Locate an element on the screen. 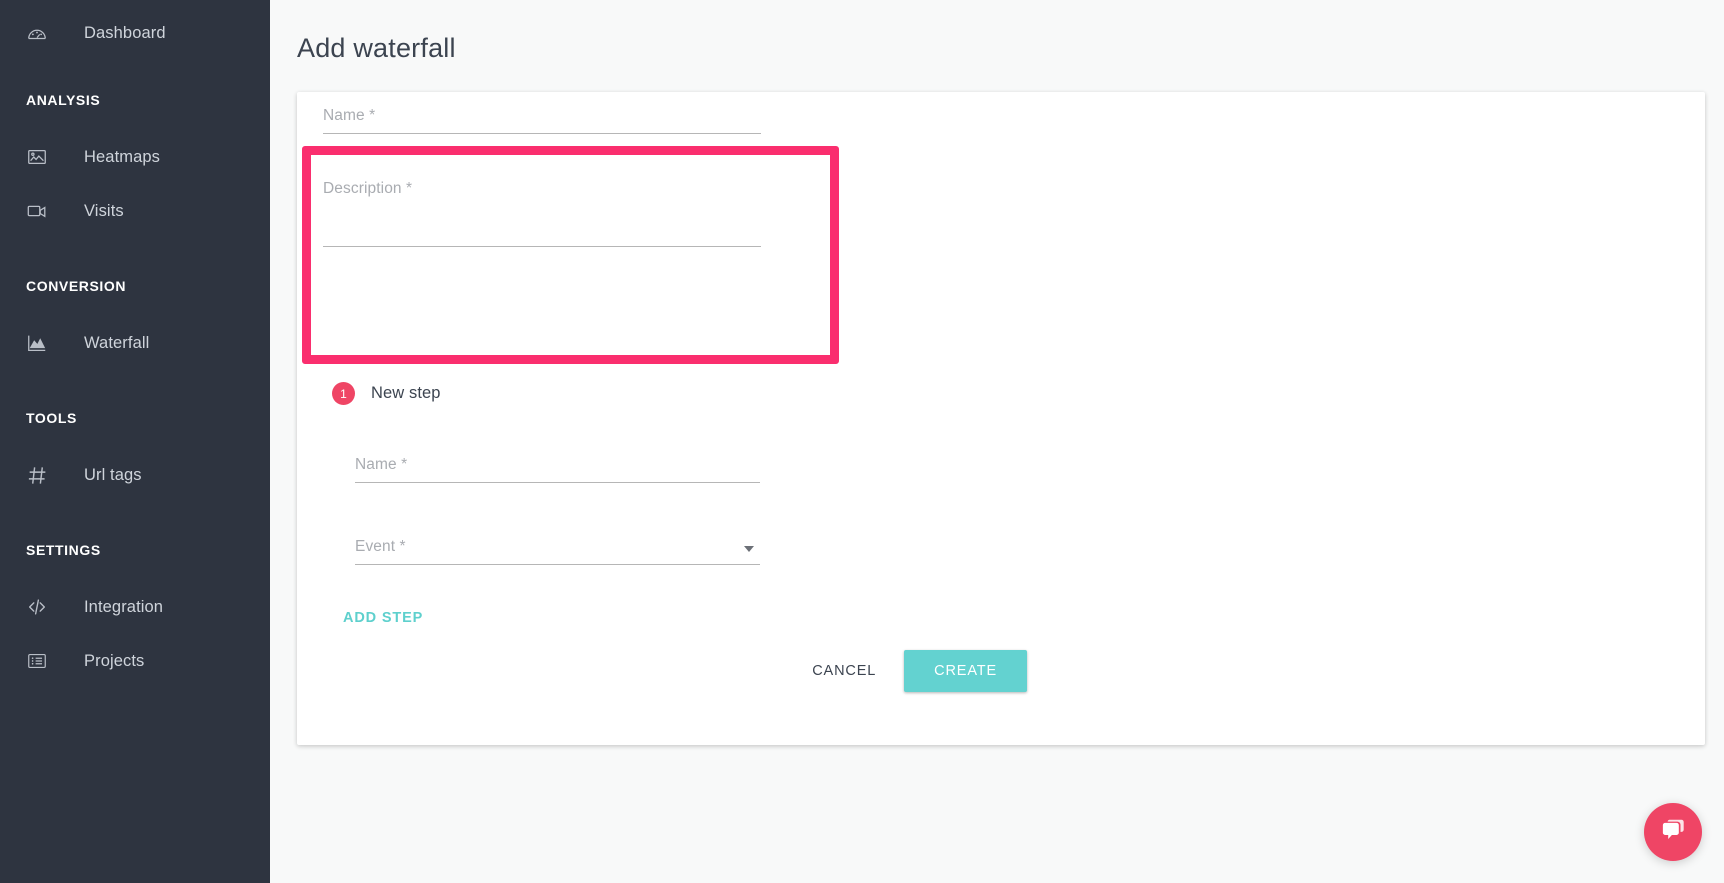 The width and height of the screenshot is (1724, 883). sidebar-section-conversion: CONVERSION is located at coordinates (76, 286).